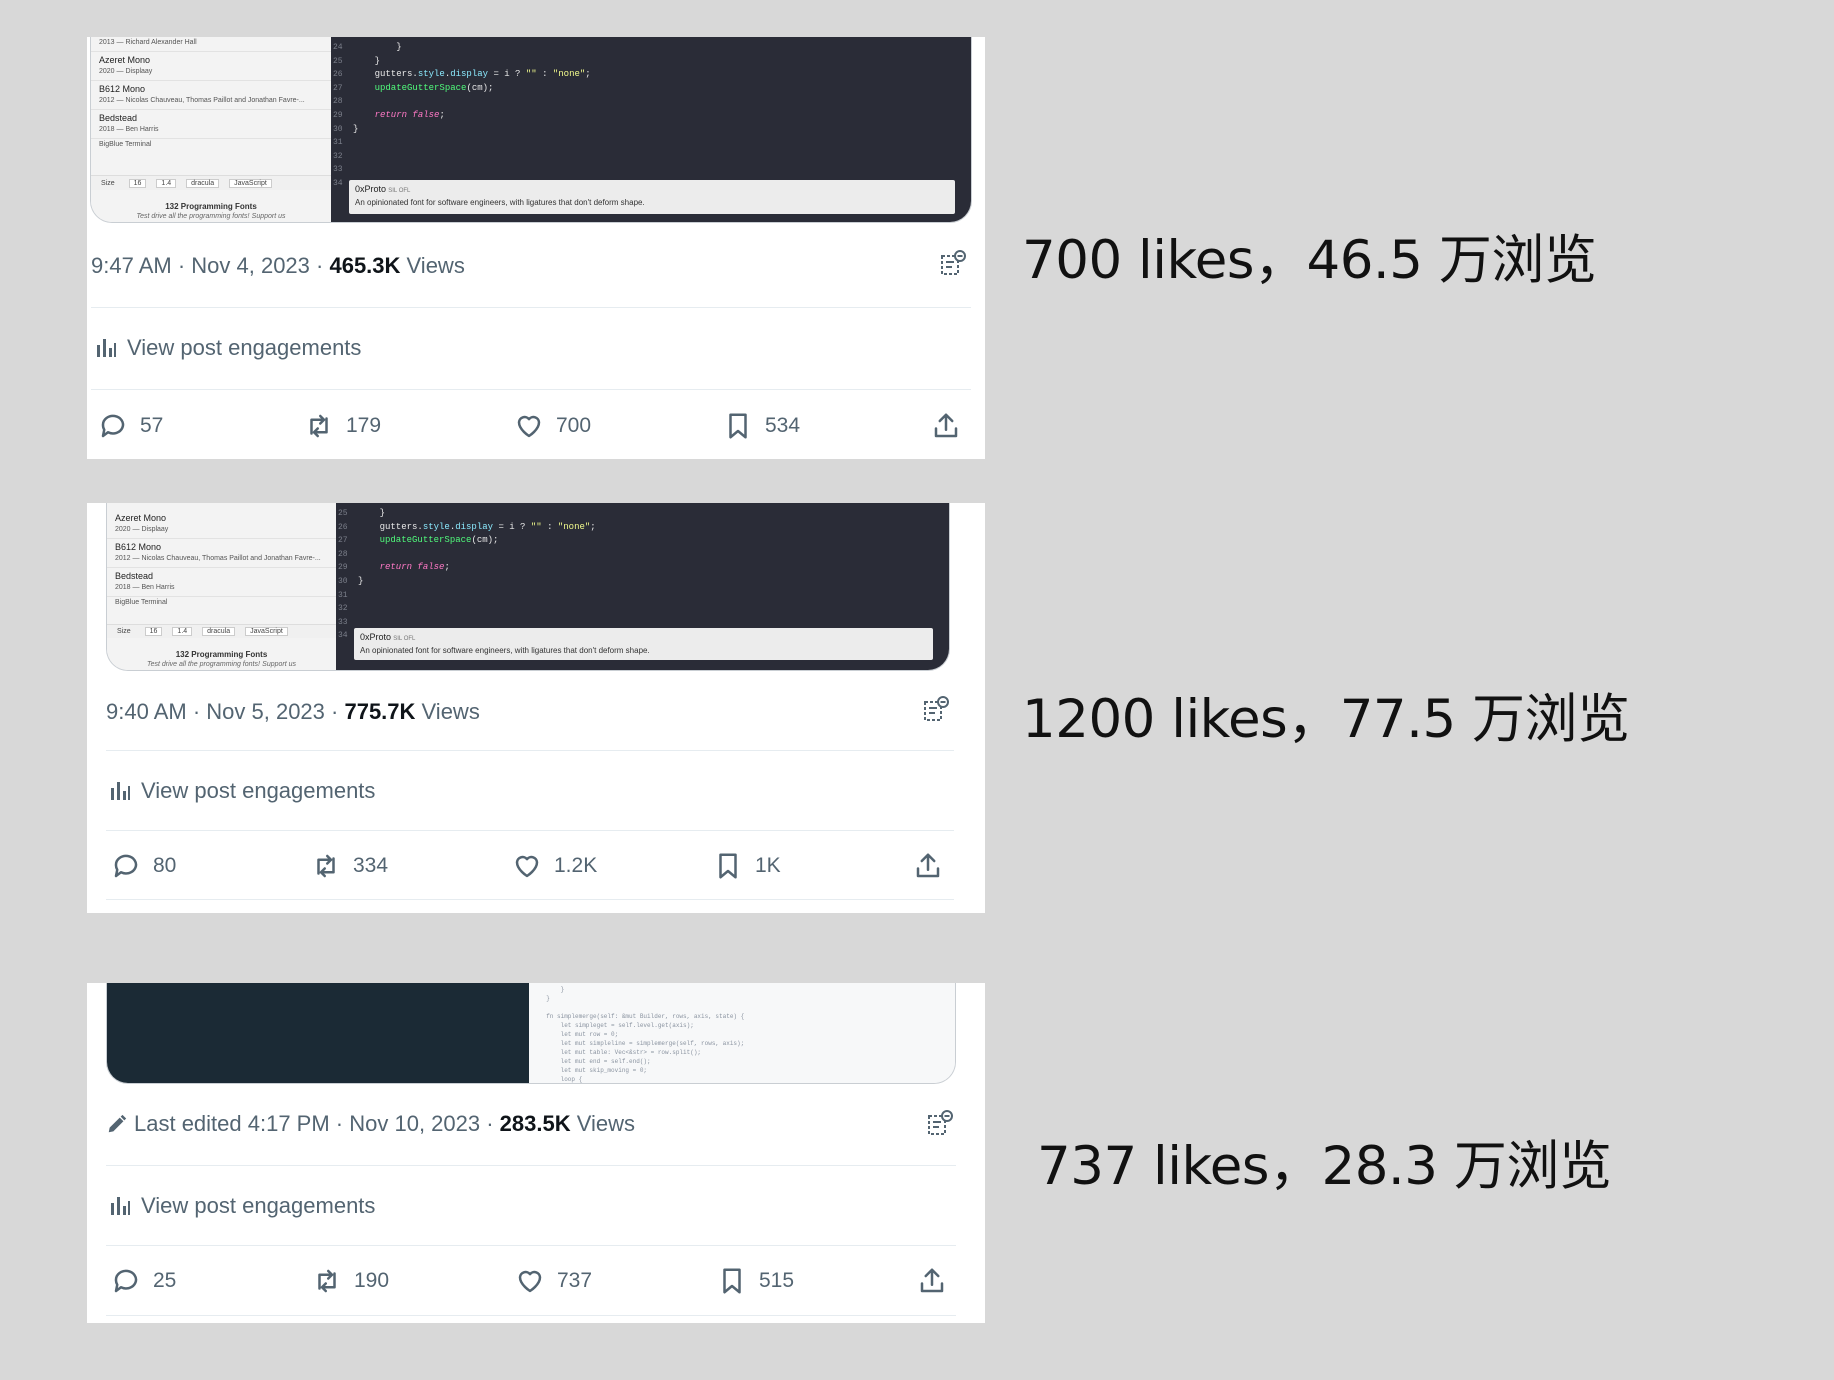 This screenshot has width=1834, height=1380. I want to click on reply-count: 80, so click(165, 865).